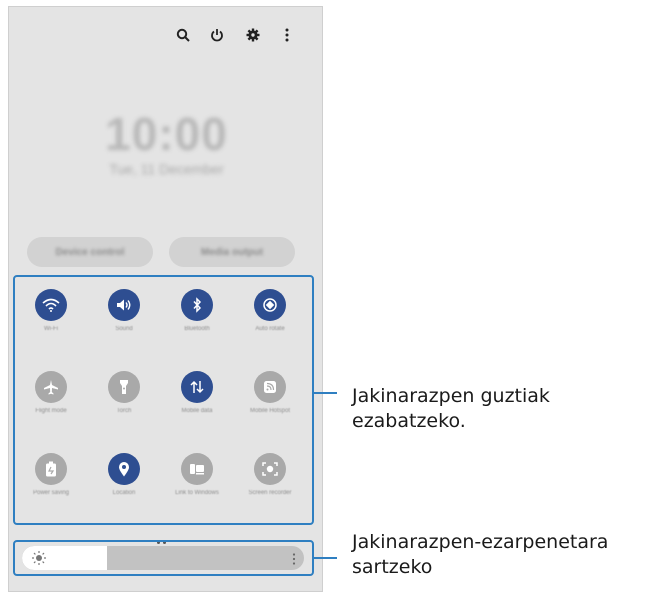 The height and width of the screenshot is (594, 649). Describe the element at coordinates (325, 558) in the screenshot. I see `callout-line-bottom` at that location.